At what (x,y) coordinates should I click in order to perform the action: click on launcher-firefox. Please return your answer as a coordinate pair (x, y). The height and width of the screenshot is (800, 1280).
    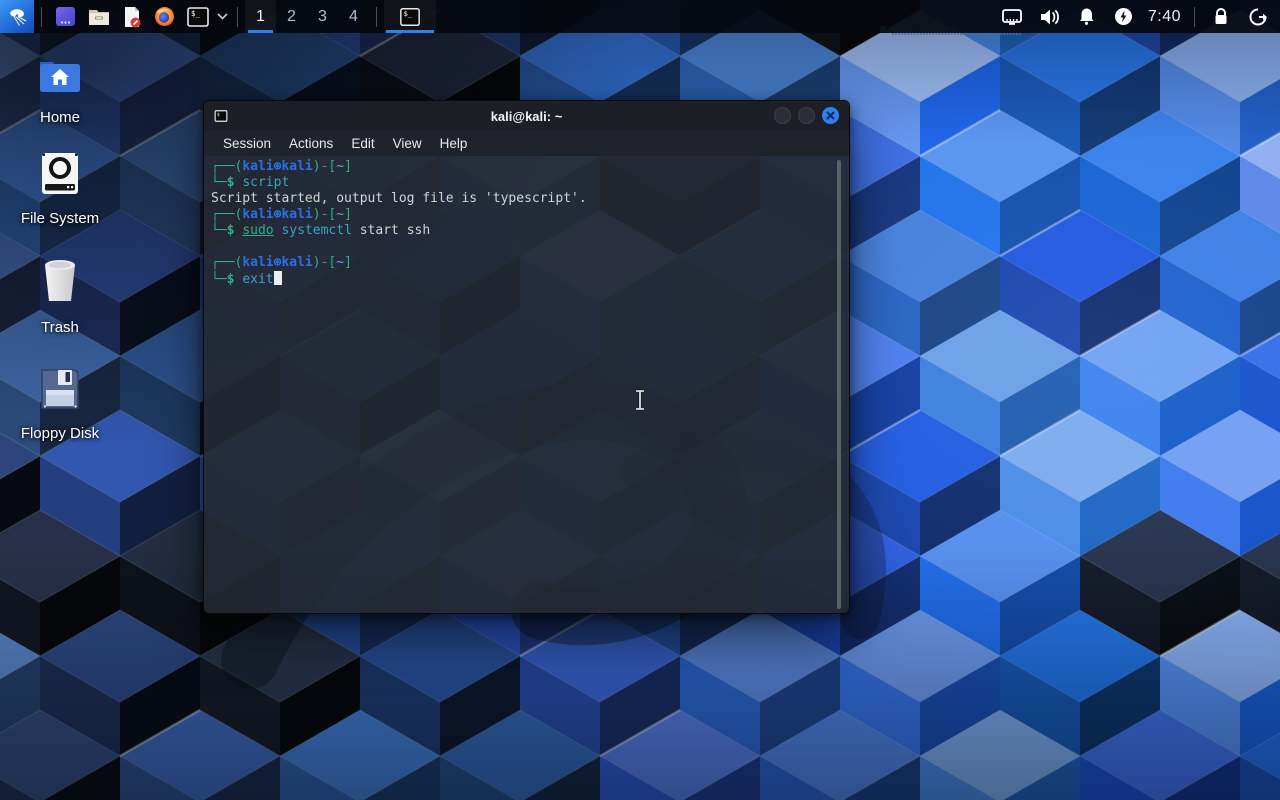
    Looking at the image, I should click on (164, 16).